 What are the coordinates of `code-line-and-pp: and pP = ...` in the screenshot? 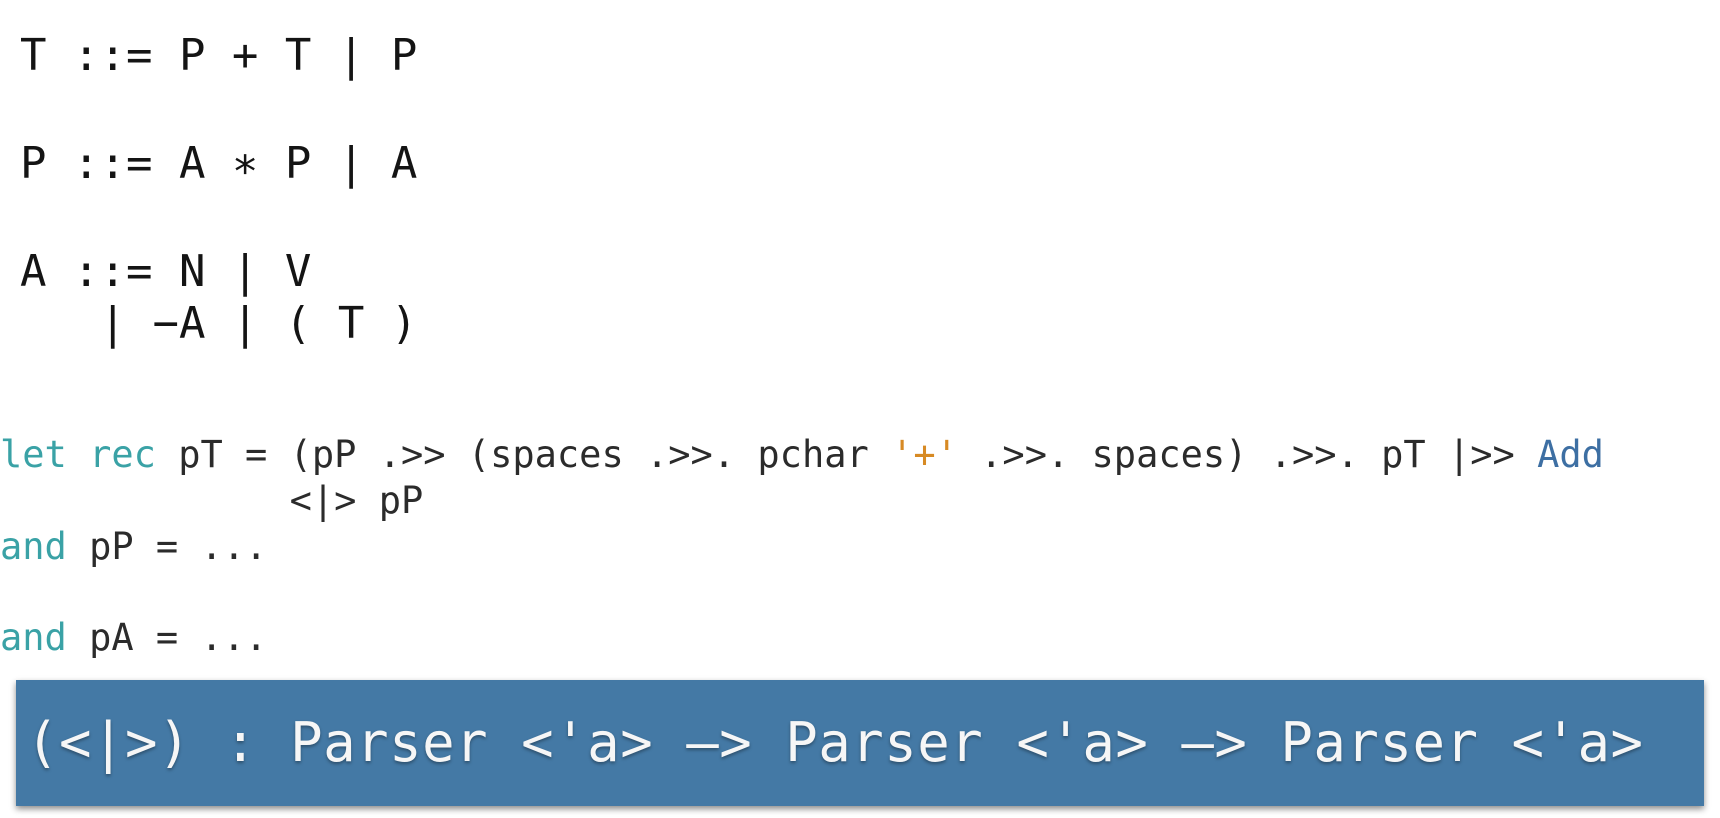 It's located at (133, 547).